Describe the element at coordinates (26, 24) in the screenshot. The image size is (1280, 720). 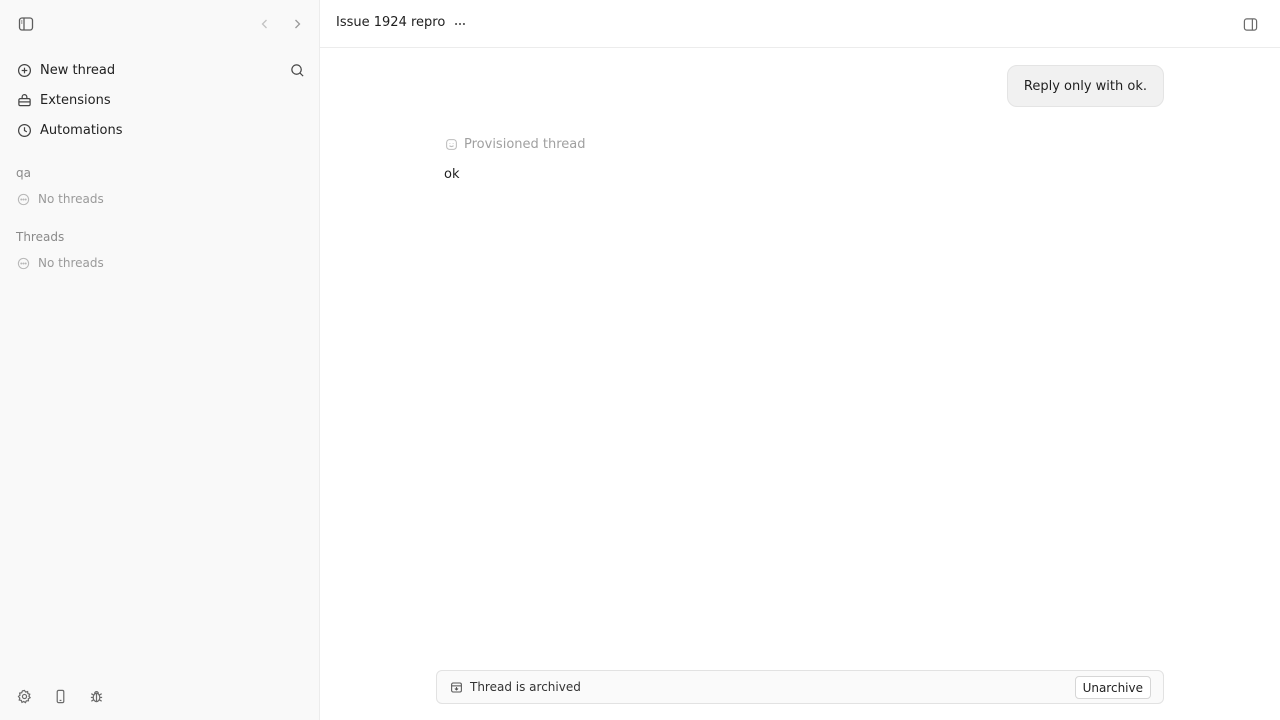
I see `sidebar-toggle-icon` at that location.